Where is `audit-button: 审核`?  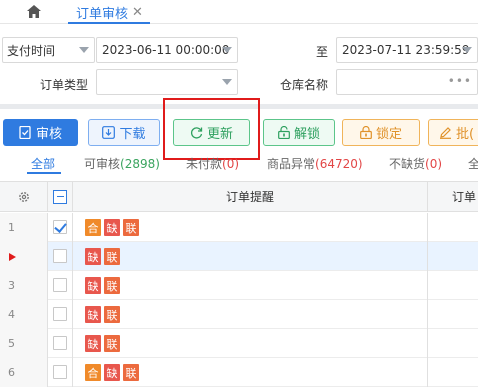
audit-button: 审核 is located at coordinates (40, 132).